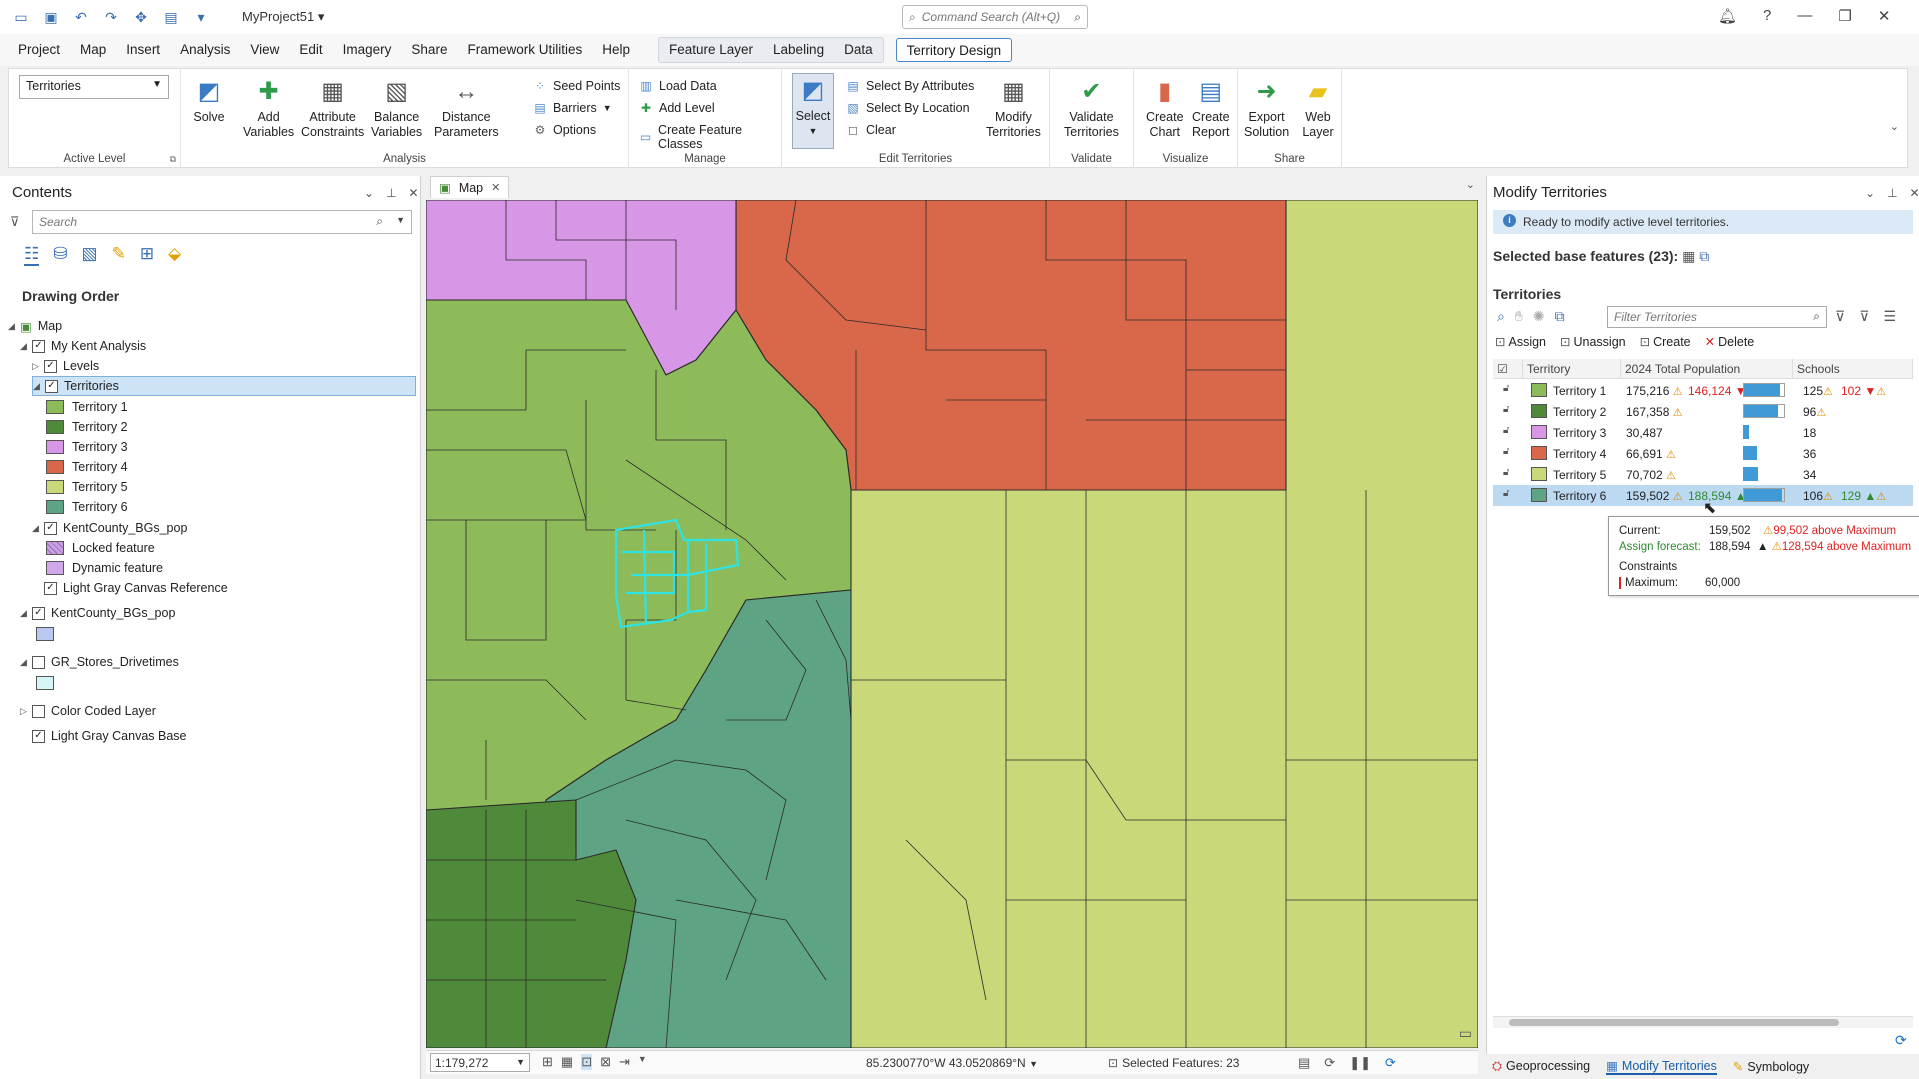 This screenshot has width=1919, height=1079. What do you see at coordinates (283, 17) in the screenshot?
I see `project-name: MyProject51 ▾` at bounding box center [283, 17].